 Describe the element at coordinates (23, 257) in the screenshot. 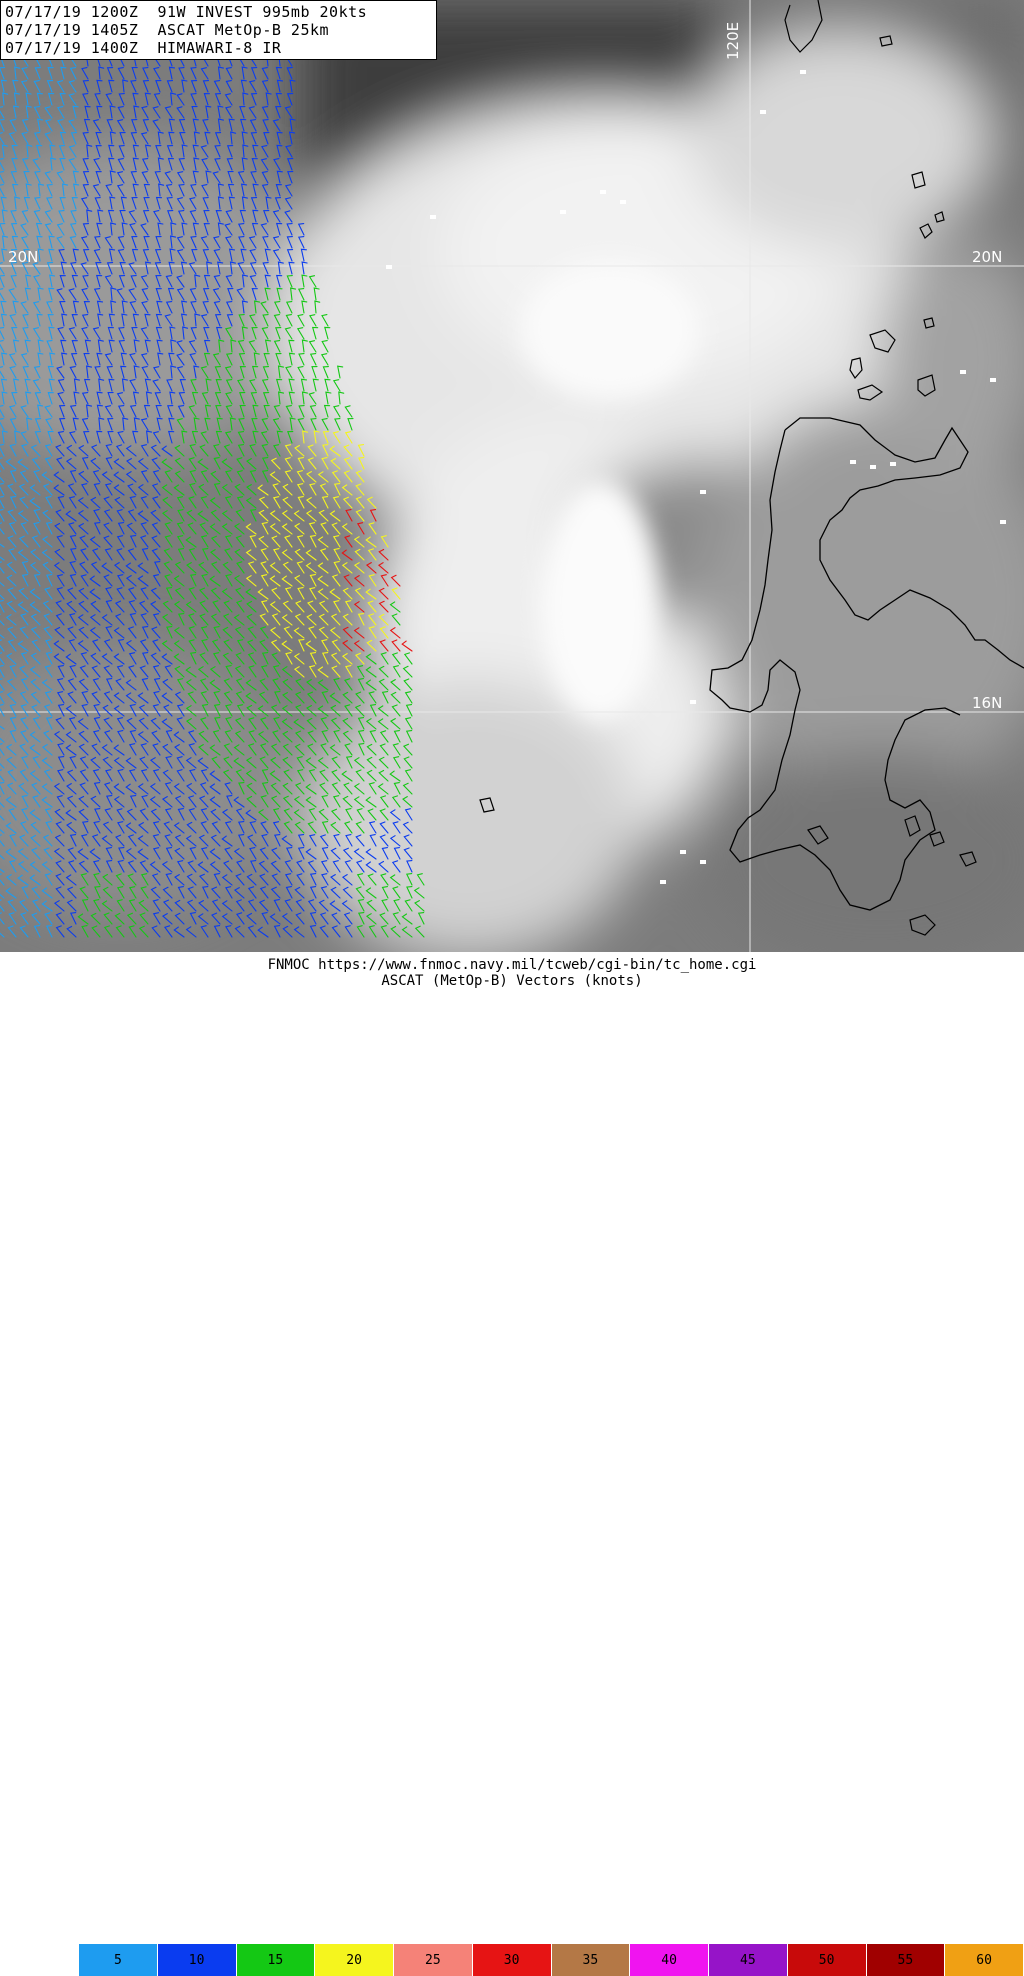

I see `lat-label-20n-left: 20N` at that location.